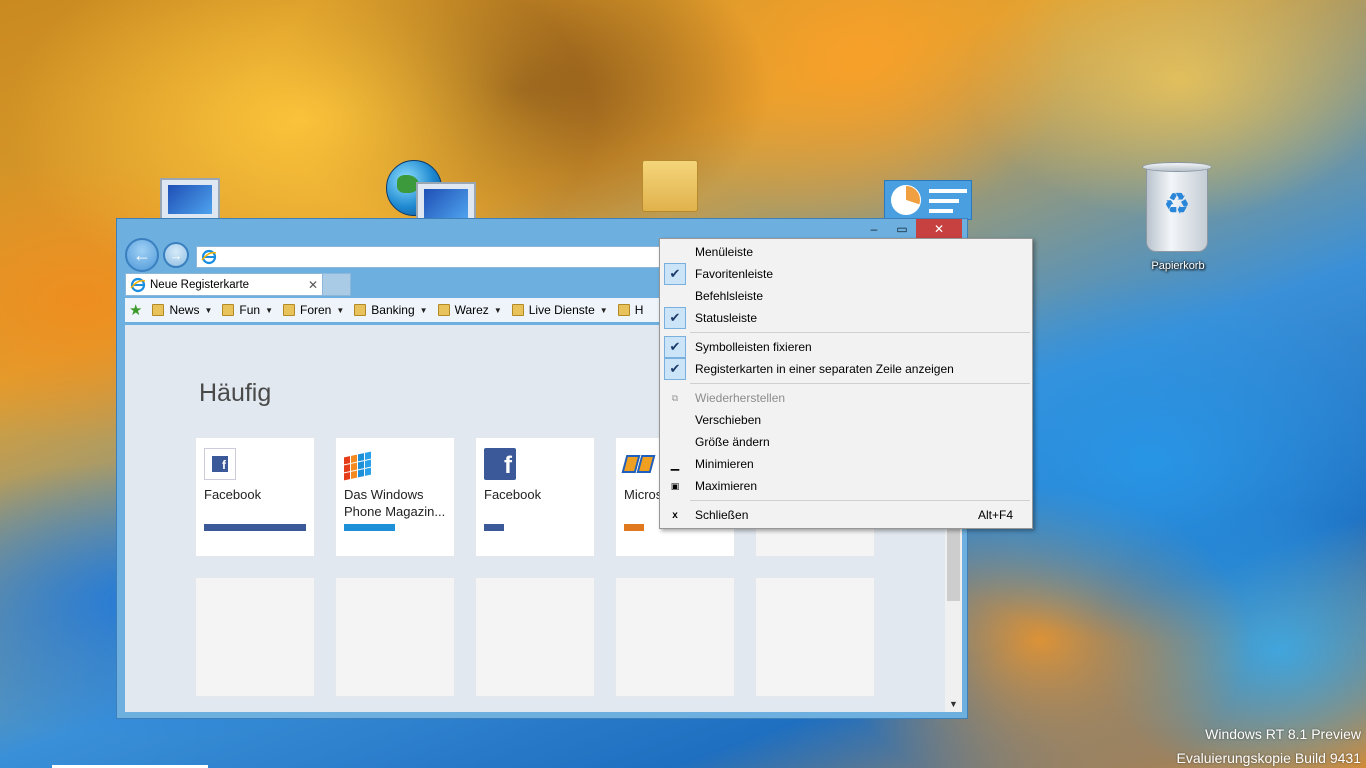 This screenshot has height=768, width=1366. I want to click on checkbox-empty, so click(675, 252).